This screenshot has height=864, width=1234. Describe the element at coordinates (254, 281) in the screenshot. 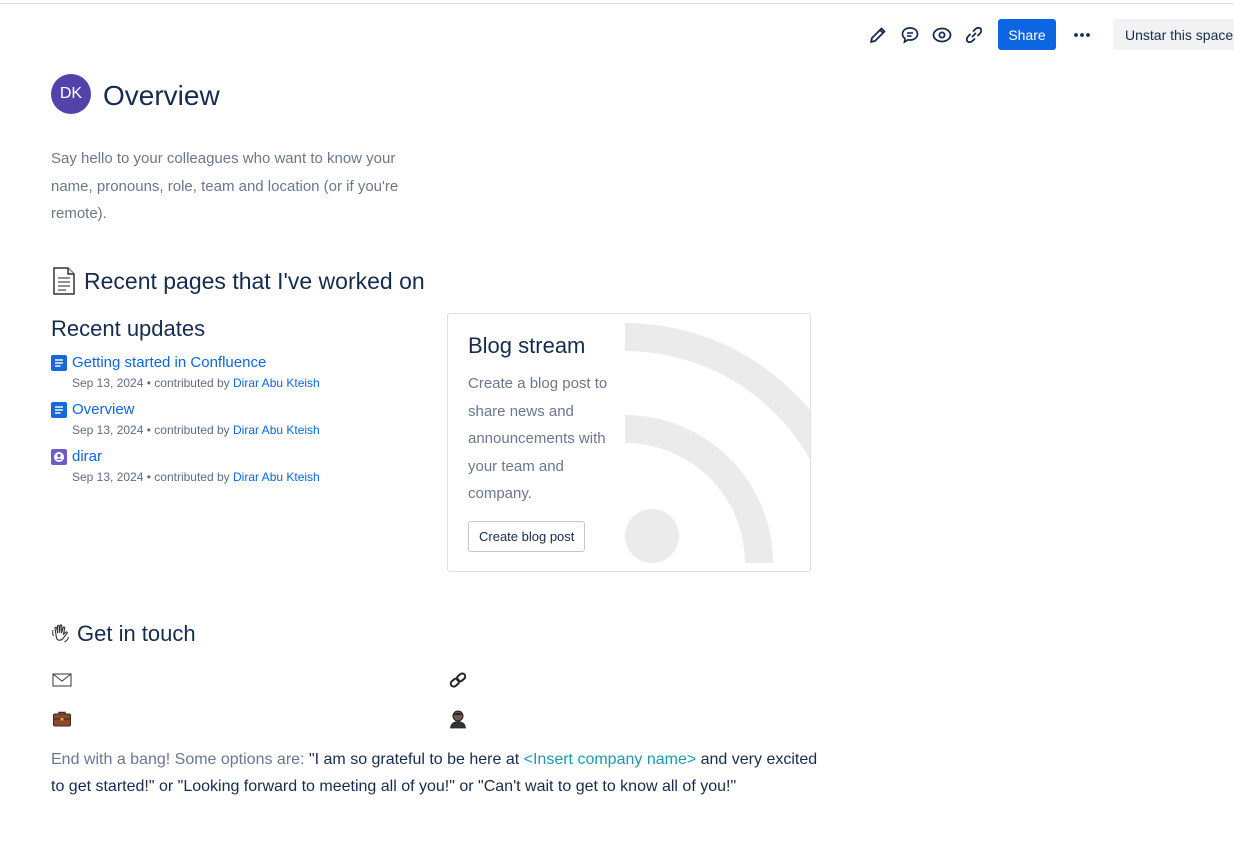

I see `recent-pages-heading-text: Recent pages that I've worked on` at that location.